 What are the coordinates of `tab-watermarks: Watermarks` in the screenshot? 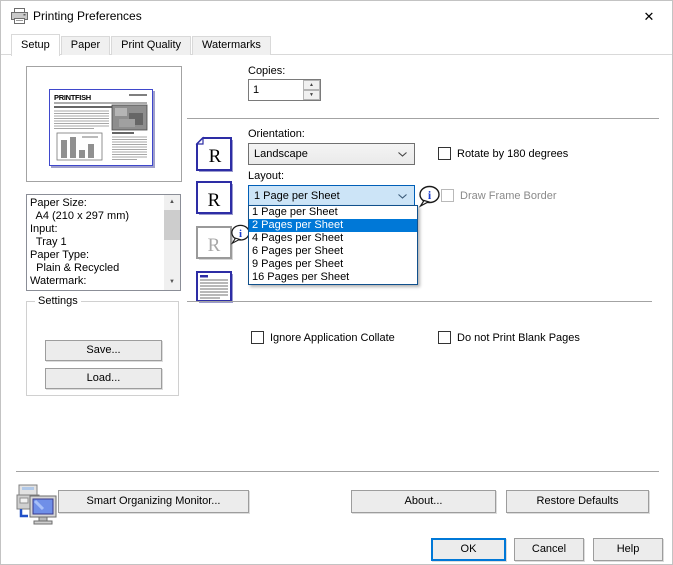 It's located at (231, 45).